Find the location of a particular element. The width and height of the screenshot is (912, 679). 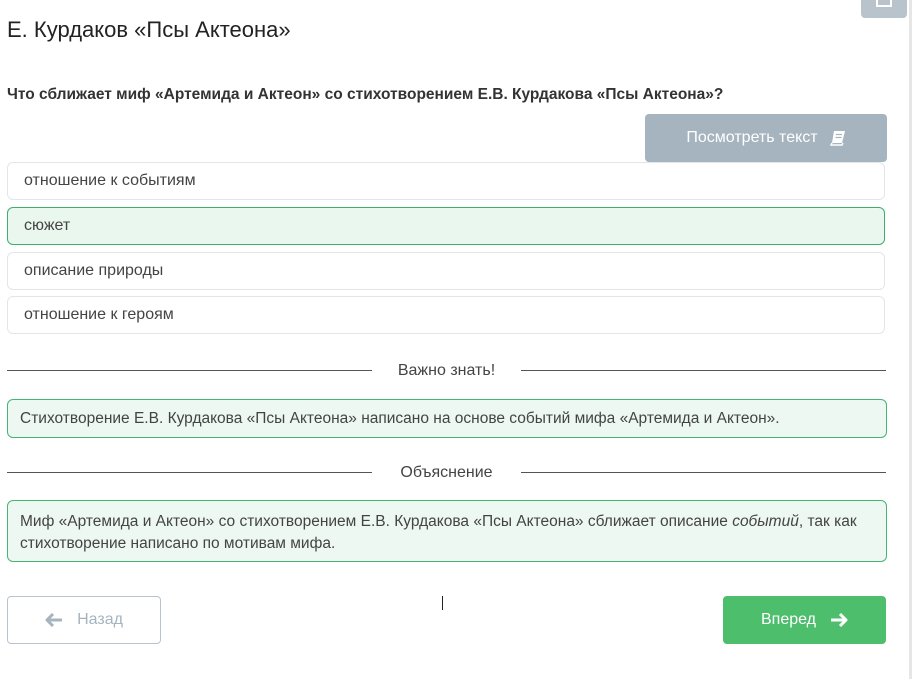

next-button-label: Вперед is located at coordinates (788, 619).